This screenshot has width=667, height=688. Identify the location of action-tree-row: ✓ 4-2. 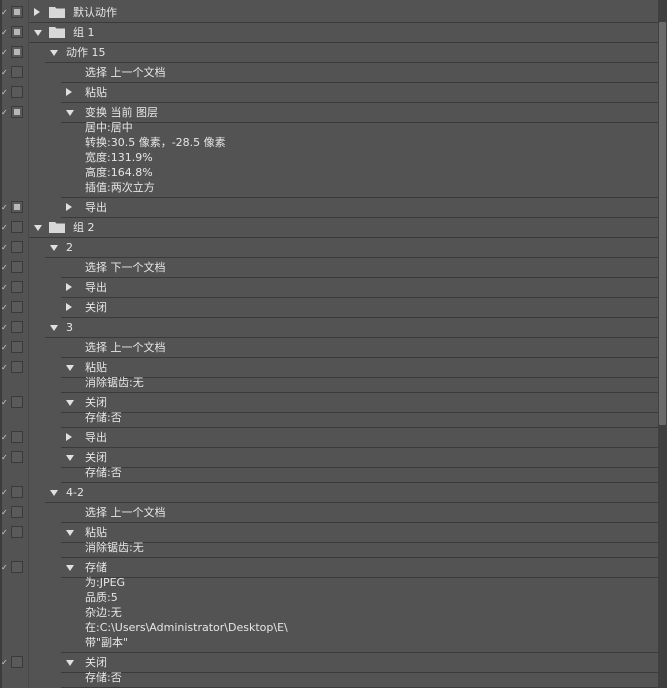
(329, 493).